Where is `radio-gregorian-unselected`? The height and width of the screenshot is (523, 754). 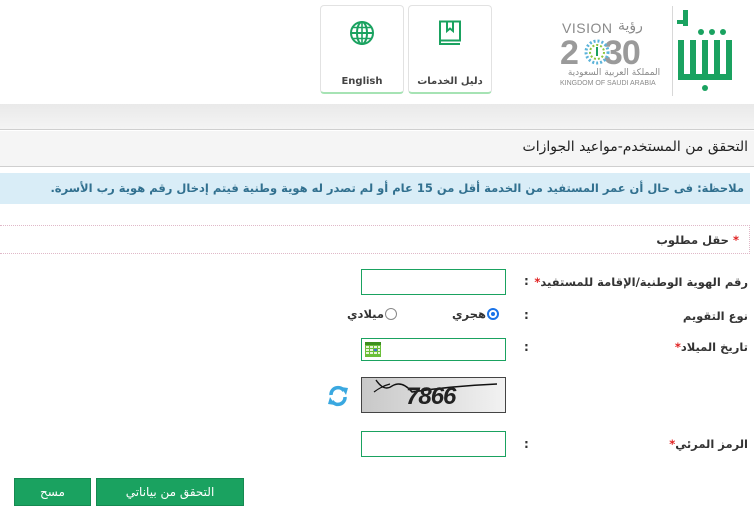 radio-gregorian-unselected is located at coordinates (391, 314).